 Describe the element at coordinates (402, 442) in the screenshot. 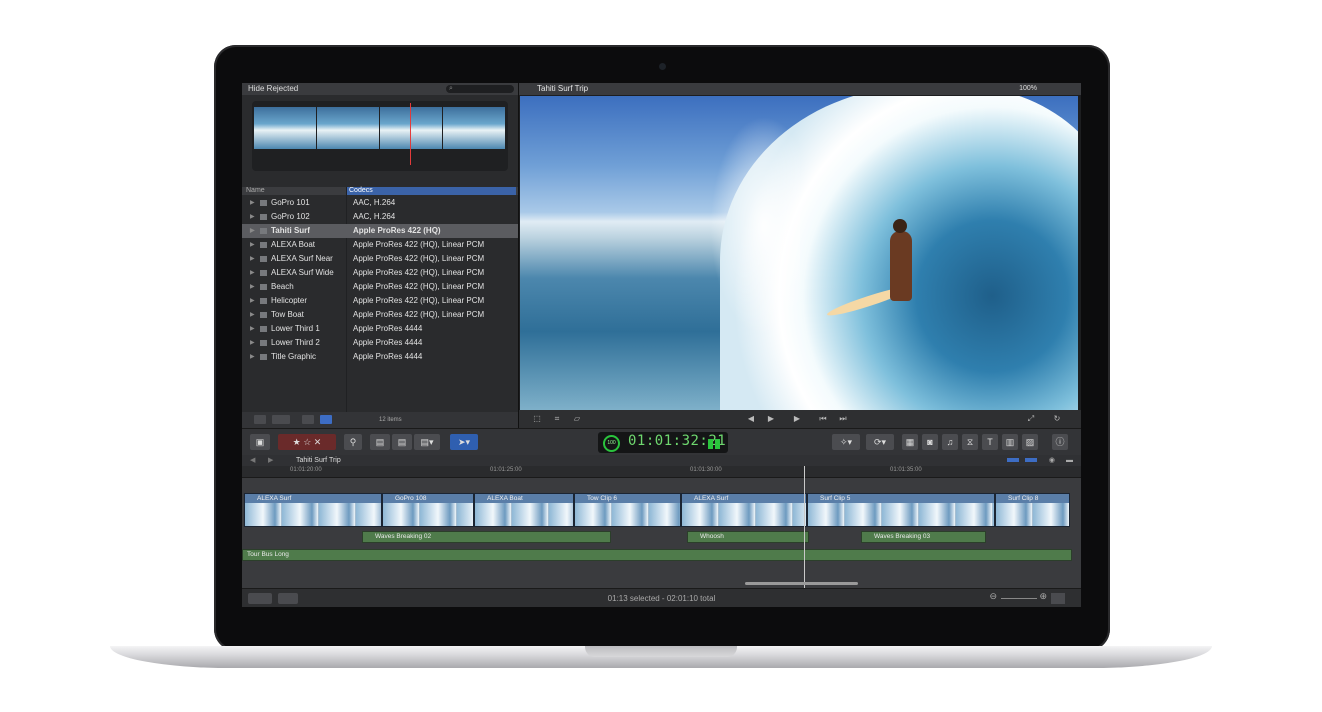

I see `insert-clip-button: ▤` at that location.